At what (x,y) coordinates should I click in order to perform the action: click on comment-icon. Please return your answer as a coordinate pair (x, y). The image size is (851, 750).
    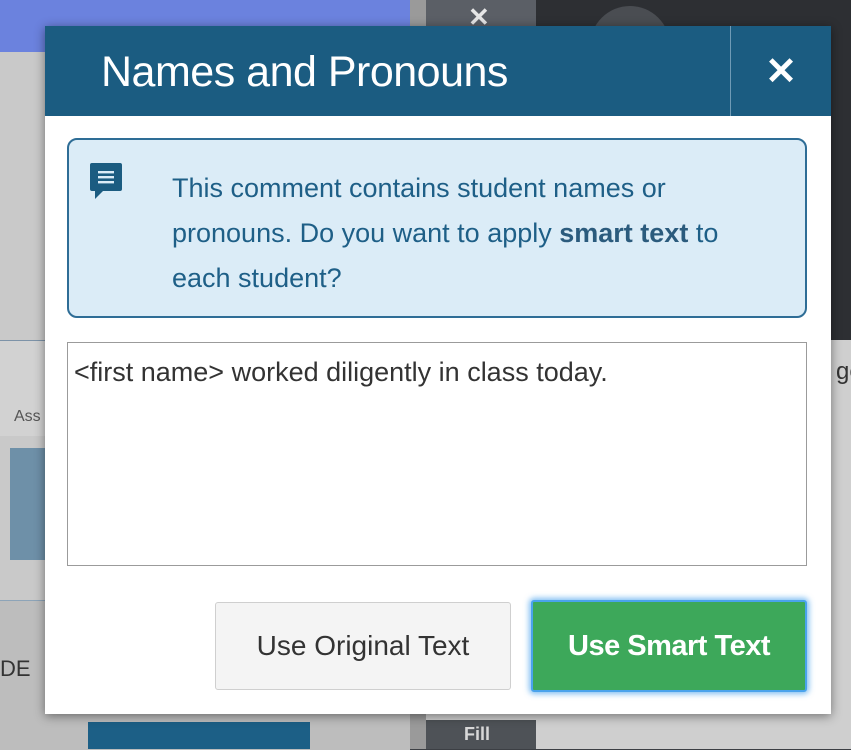
    Looking at the image, I should click on (106, 181).